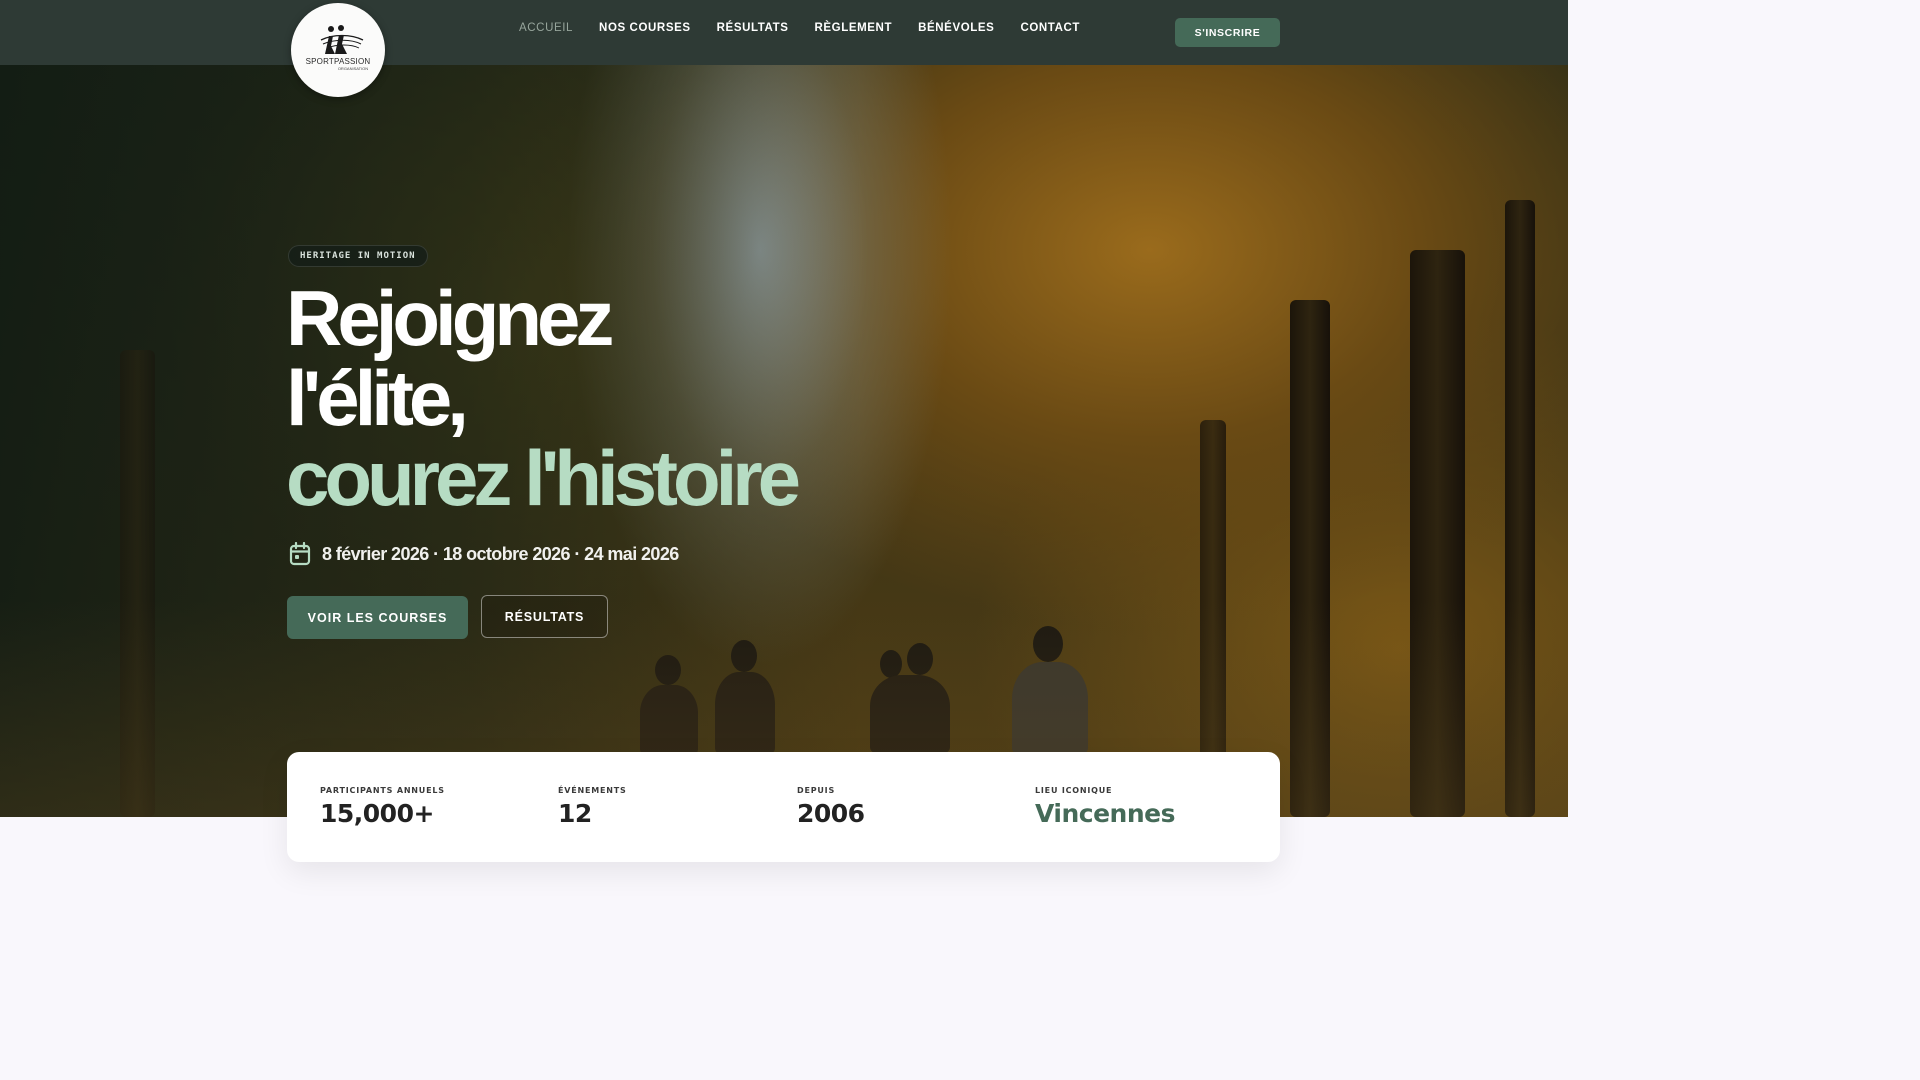 This screenshot has width=1920, height=1080. I want to click on hero-title-line-2: l'élite,, so click(377, 398).